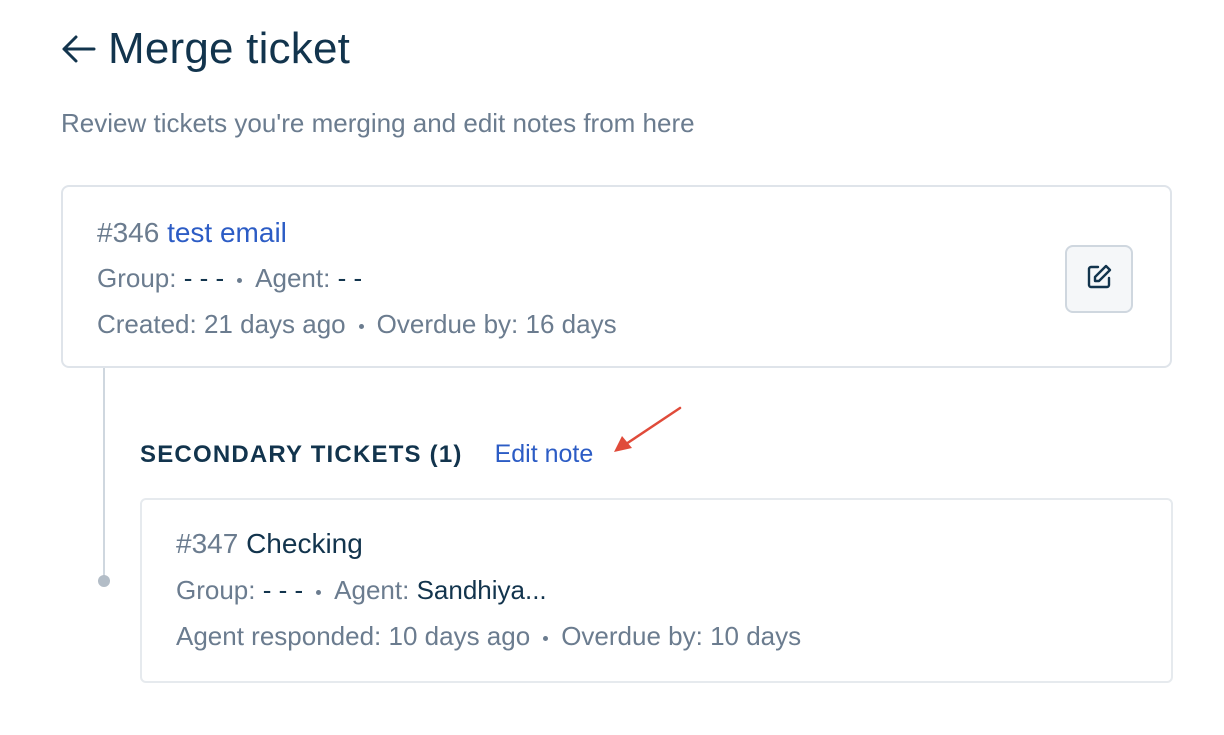 The height and width of the screenshot is (735, 1224). I want to click on created-value: 21 days ago, so click(274, 324).